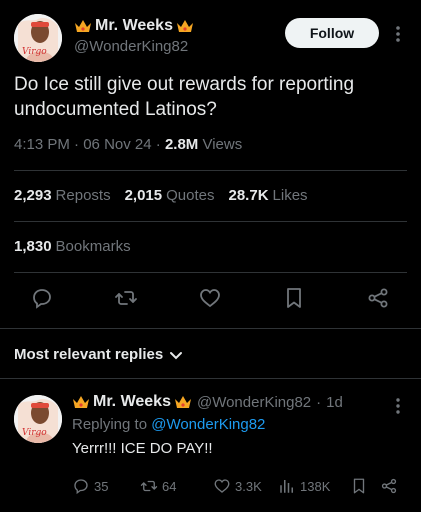 The height and width of the screenshot is (512, 421). Describe the element at coordinates (93, 246) in the screenshot. I see `bookmarks-label: Bookmarks` at that location.